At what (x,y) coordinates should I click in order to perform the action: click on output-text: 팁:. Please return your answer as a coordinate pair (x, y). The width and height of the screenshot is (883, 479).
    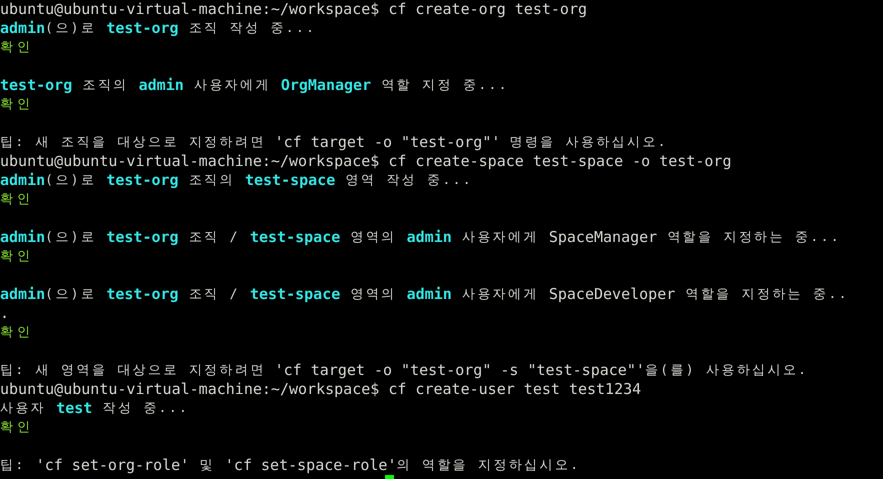
    Looking at the image, I should click on (13, 466).